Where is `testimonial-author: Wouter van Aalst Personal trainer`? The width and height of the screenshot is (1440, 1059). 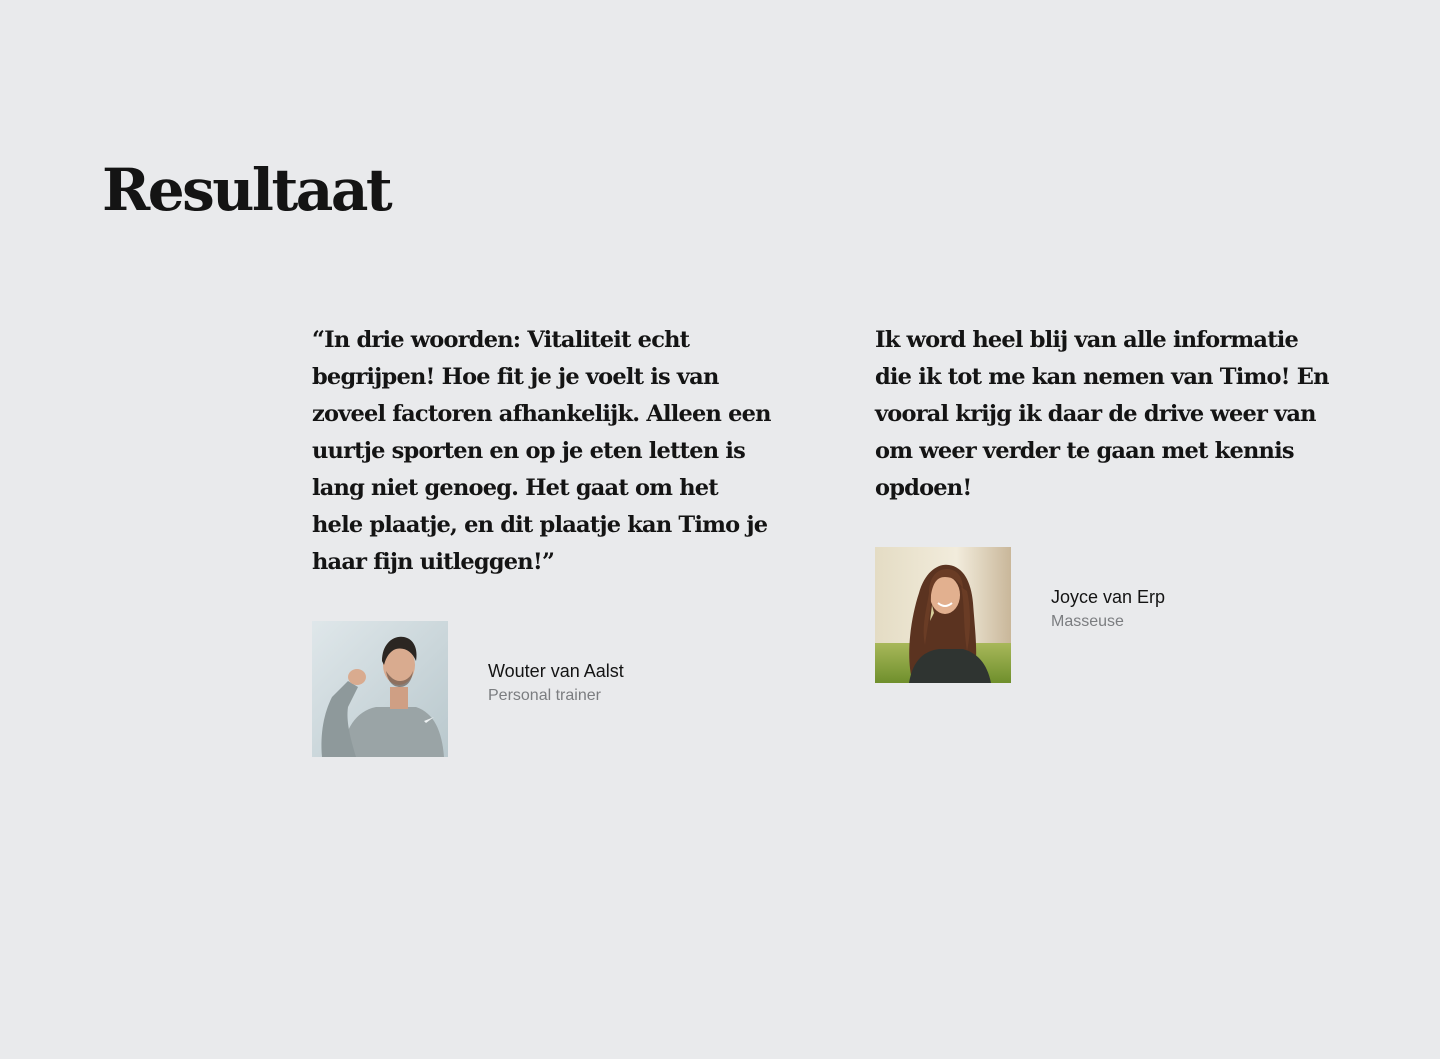 testimonial-author: Wouter van Aalst Personal trainer is located at coordinates (543, 689).